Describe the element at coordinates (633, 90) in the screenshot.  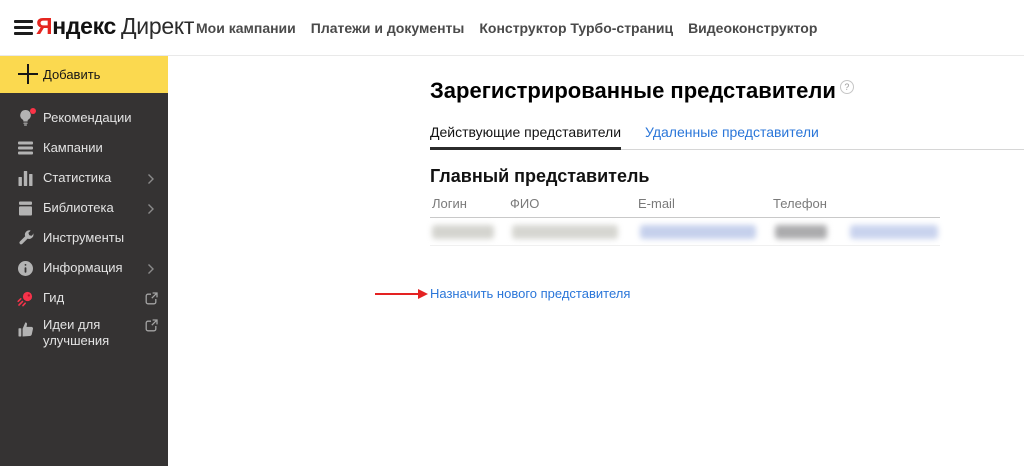
I see `page-title-text: Зарегистрированные представители` at that location.